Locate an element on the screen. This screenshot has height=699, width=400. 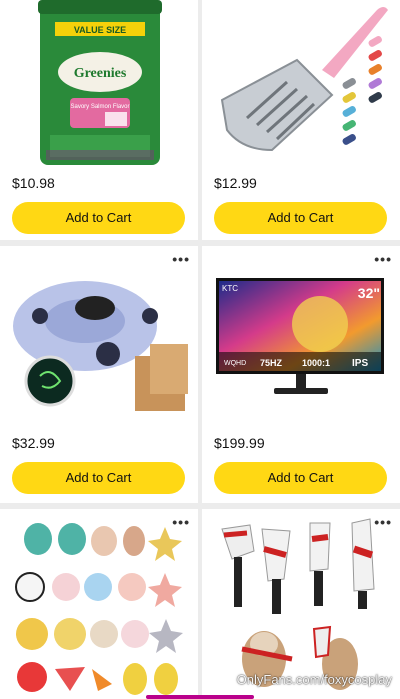
home-indicator is located at coordinates (200, 697).